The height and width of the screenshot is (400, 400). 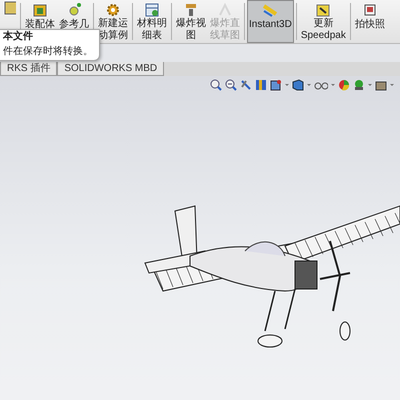 I want to click on view-settings-icon, so click(x=381, y=85).